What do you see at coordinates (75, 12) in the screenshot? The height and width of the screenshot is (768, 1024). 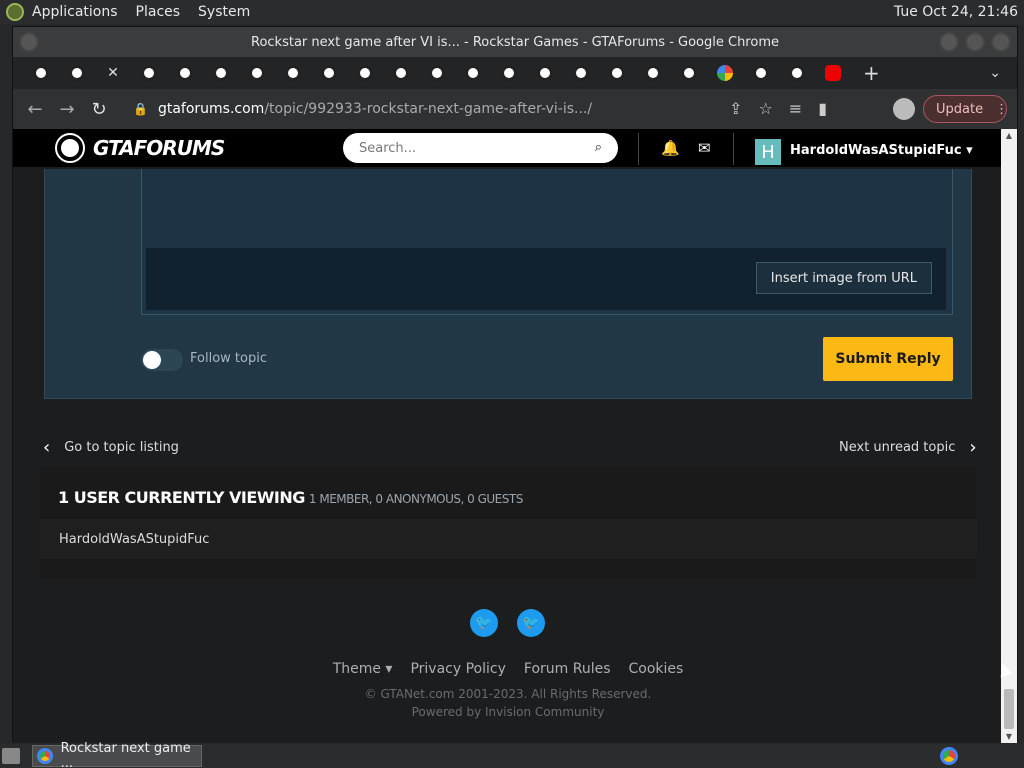 I see `menu-applications: Applications` at bounding box center [75, 12].